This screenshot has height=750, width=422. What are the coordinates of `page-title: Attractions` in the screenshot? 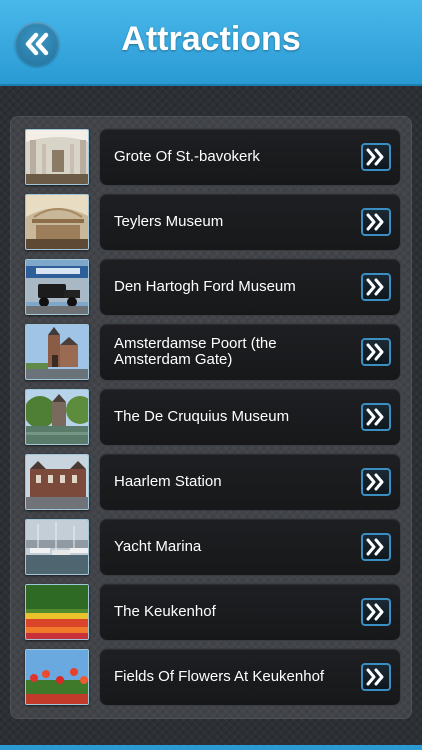 It's located at (211, 39).